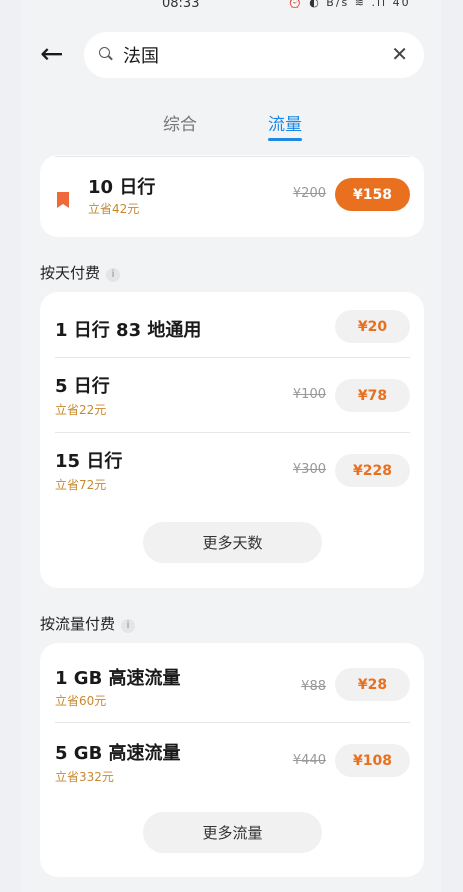 The image size is (463, 892). What do you see at coordinates (63, 200) in the screenshot?
I see `bookmark-icon` at bounding box center [63, 200].